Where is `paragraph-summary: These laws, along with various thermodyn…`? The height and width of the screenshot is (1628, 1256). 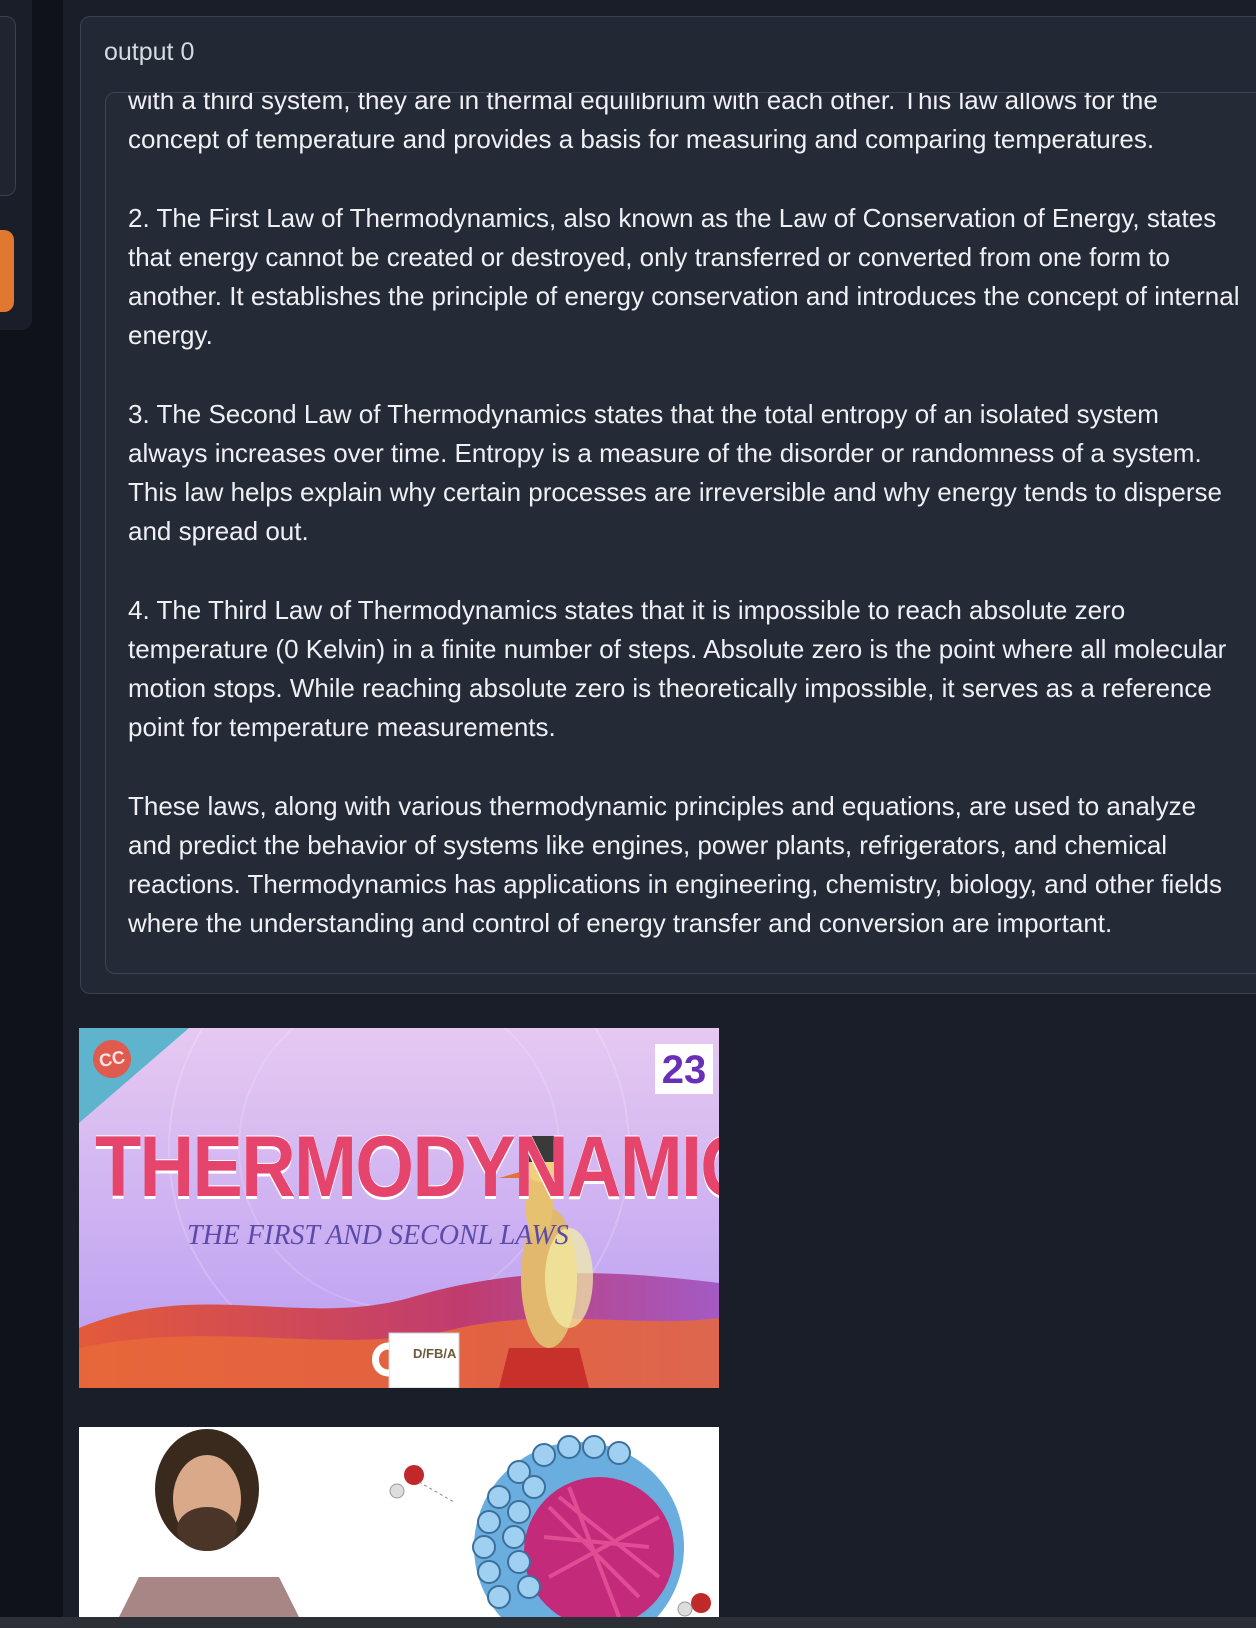
paragraph-summary: These laws, along with various thermodyn… is located at coordinates (675, 864).